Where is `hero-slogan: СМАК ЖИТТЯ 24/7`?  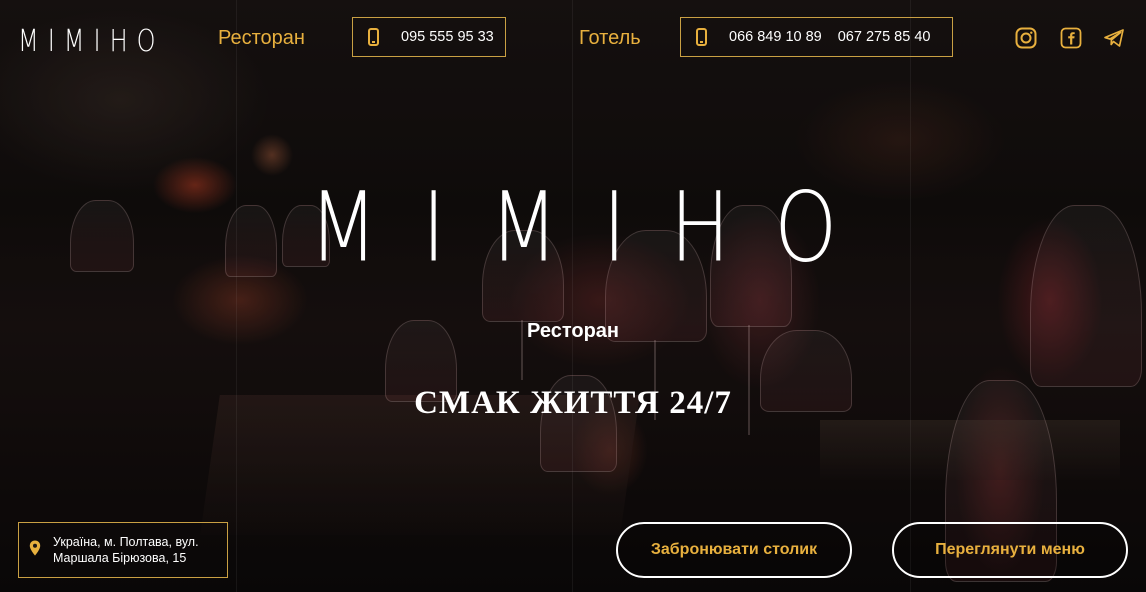
hero-slogan: СМАК ЖИТТЯ 24/7 is located at coordinates (573, 403).